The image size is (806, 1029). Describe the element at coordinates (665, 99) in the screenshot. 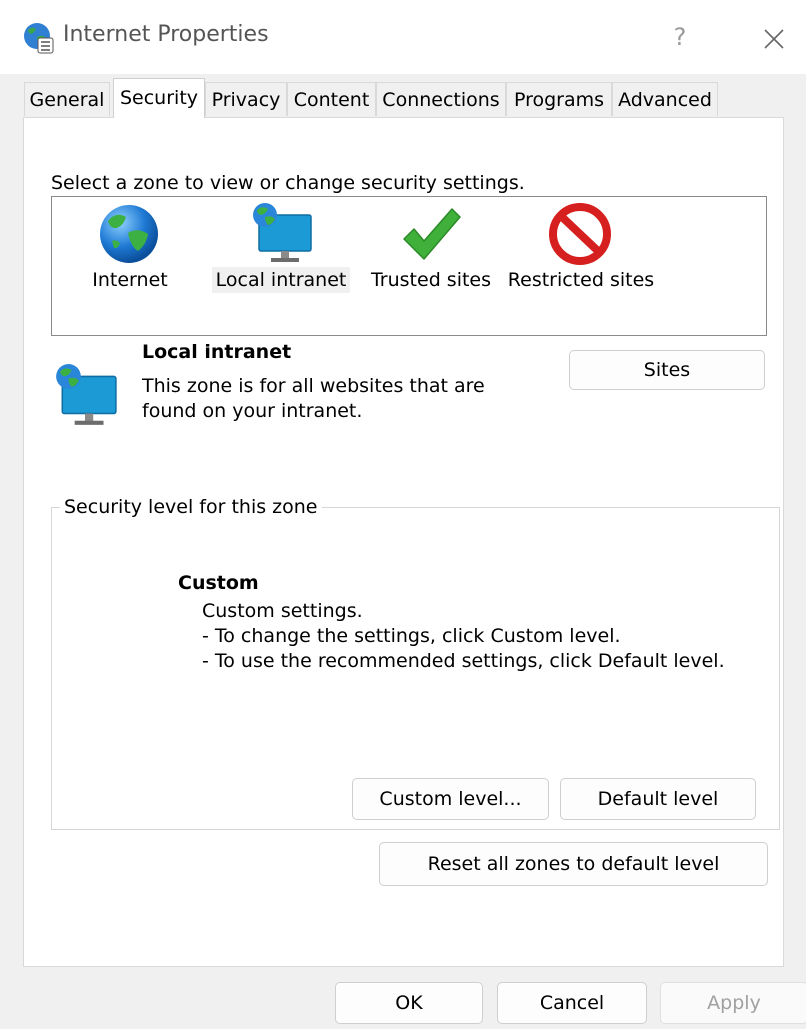

I see `tab-advanced: Advanced` at that location.